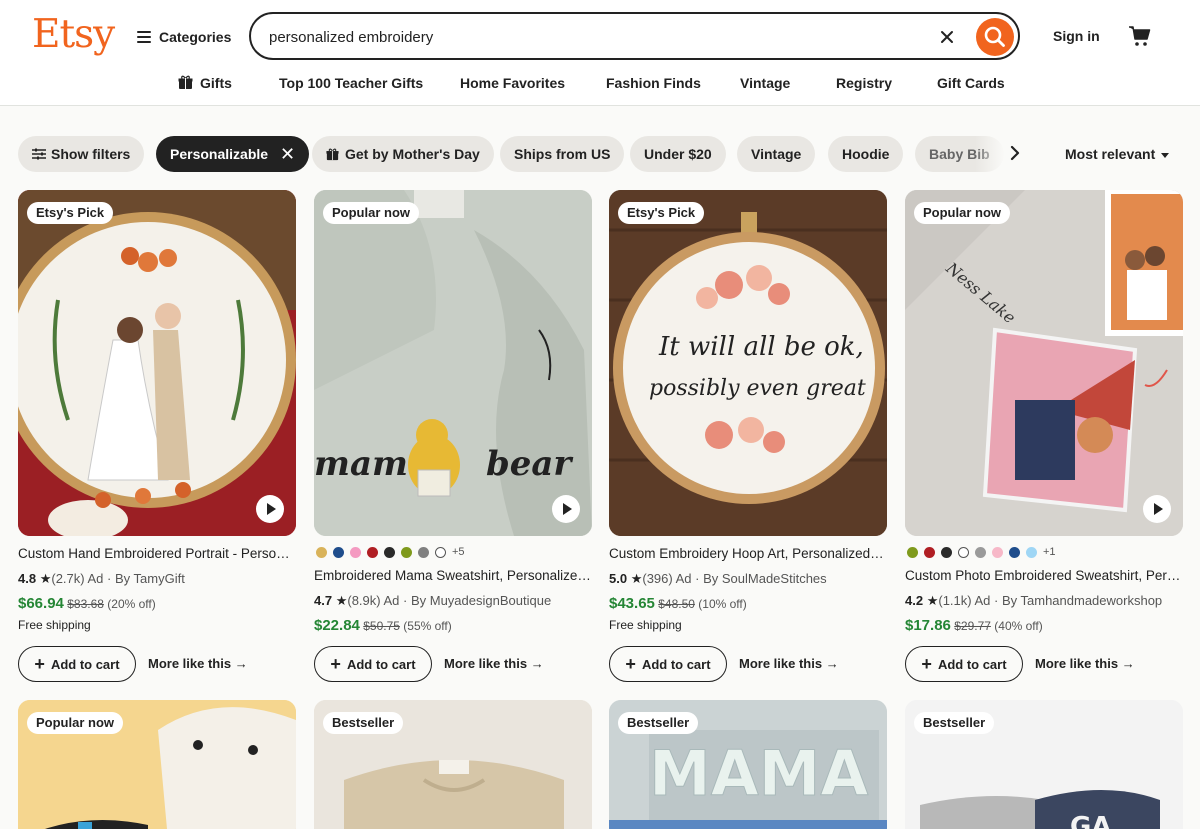 The height and width of the screenshot is (829, 1200). Describe the element at coordinates (954, 723) in the screenshot. I see `badge: Bestseller` at that location.